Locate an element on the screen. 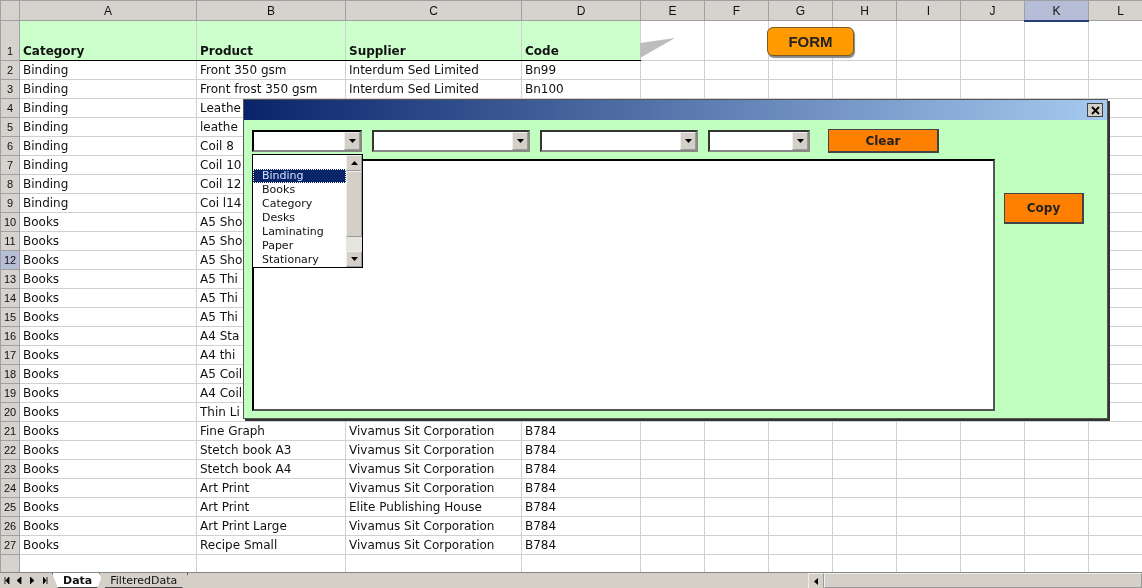 The height and width of the screenshot is (588, 1142). scroll-down-button is located at coordinates (354, 259).